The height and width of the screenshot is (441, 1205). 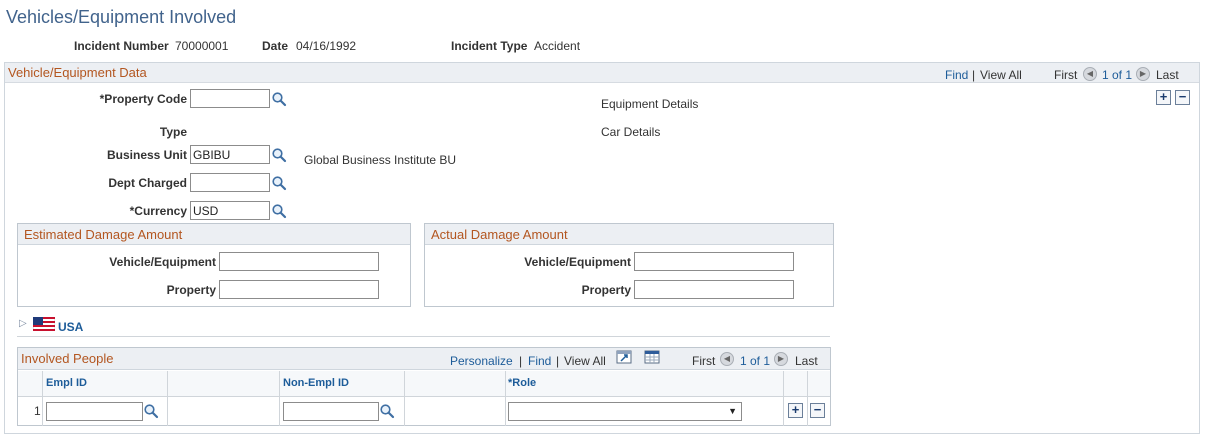 What do you see at coordinates (279, 211) in the screenshot?
I see `currency-lookup-icon` at bounding box center [279, 211].